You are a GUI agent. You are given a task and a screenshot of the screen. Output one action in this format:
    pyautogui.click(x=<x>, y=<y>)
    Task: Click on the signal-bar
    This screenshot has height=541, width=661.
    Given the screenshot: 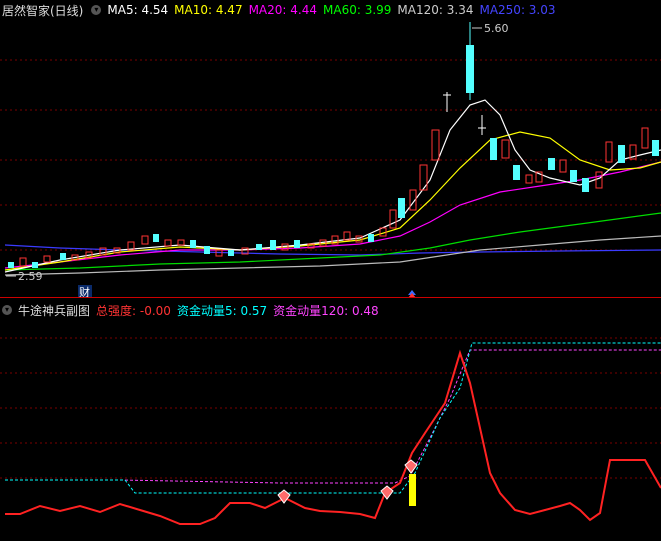 What is the action you would take?
    pyautogui.click(x=412, y=490)
    